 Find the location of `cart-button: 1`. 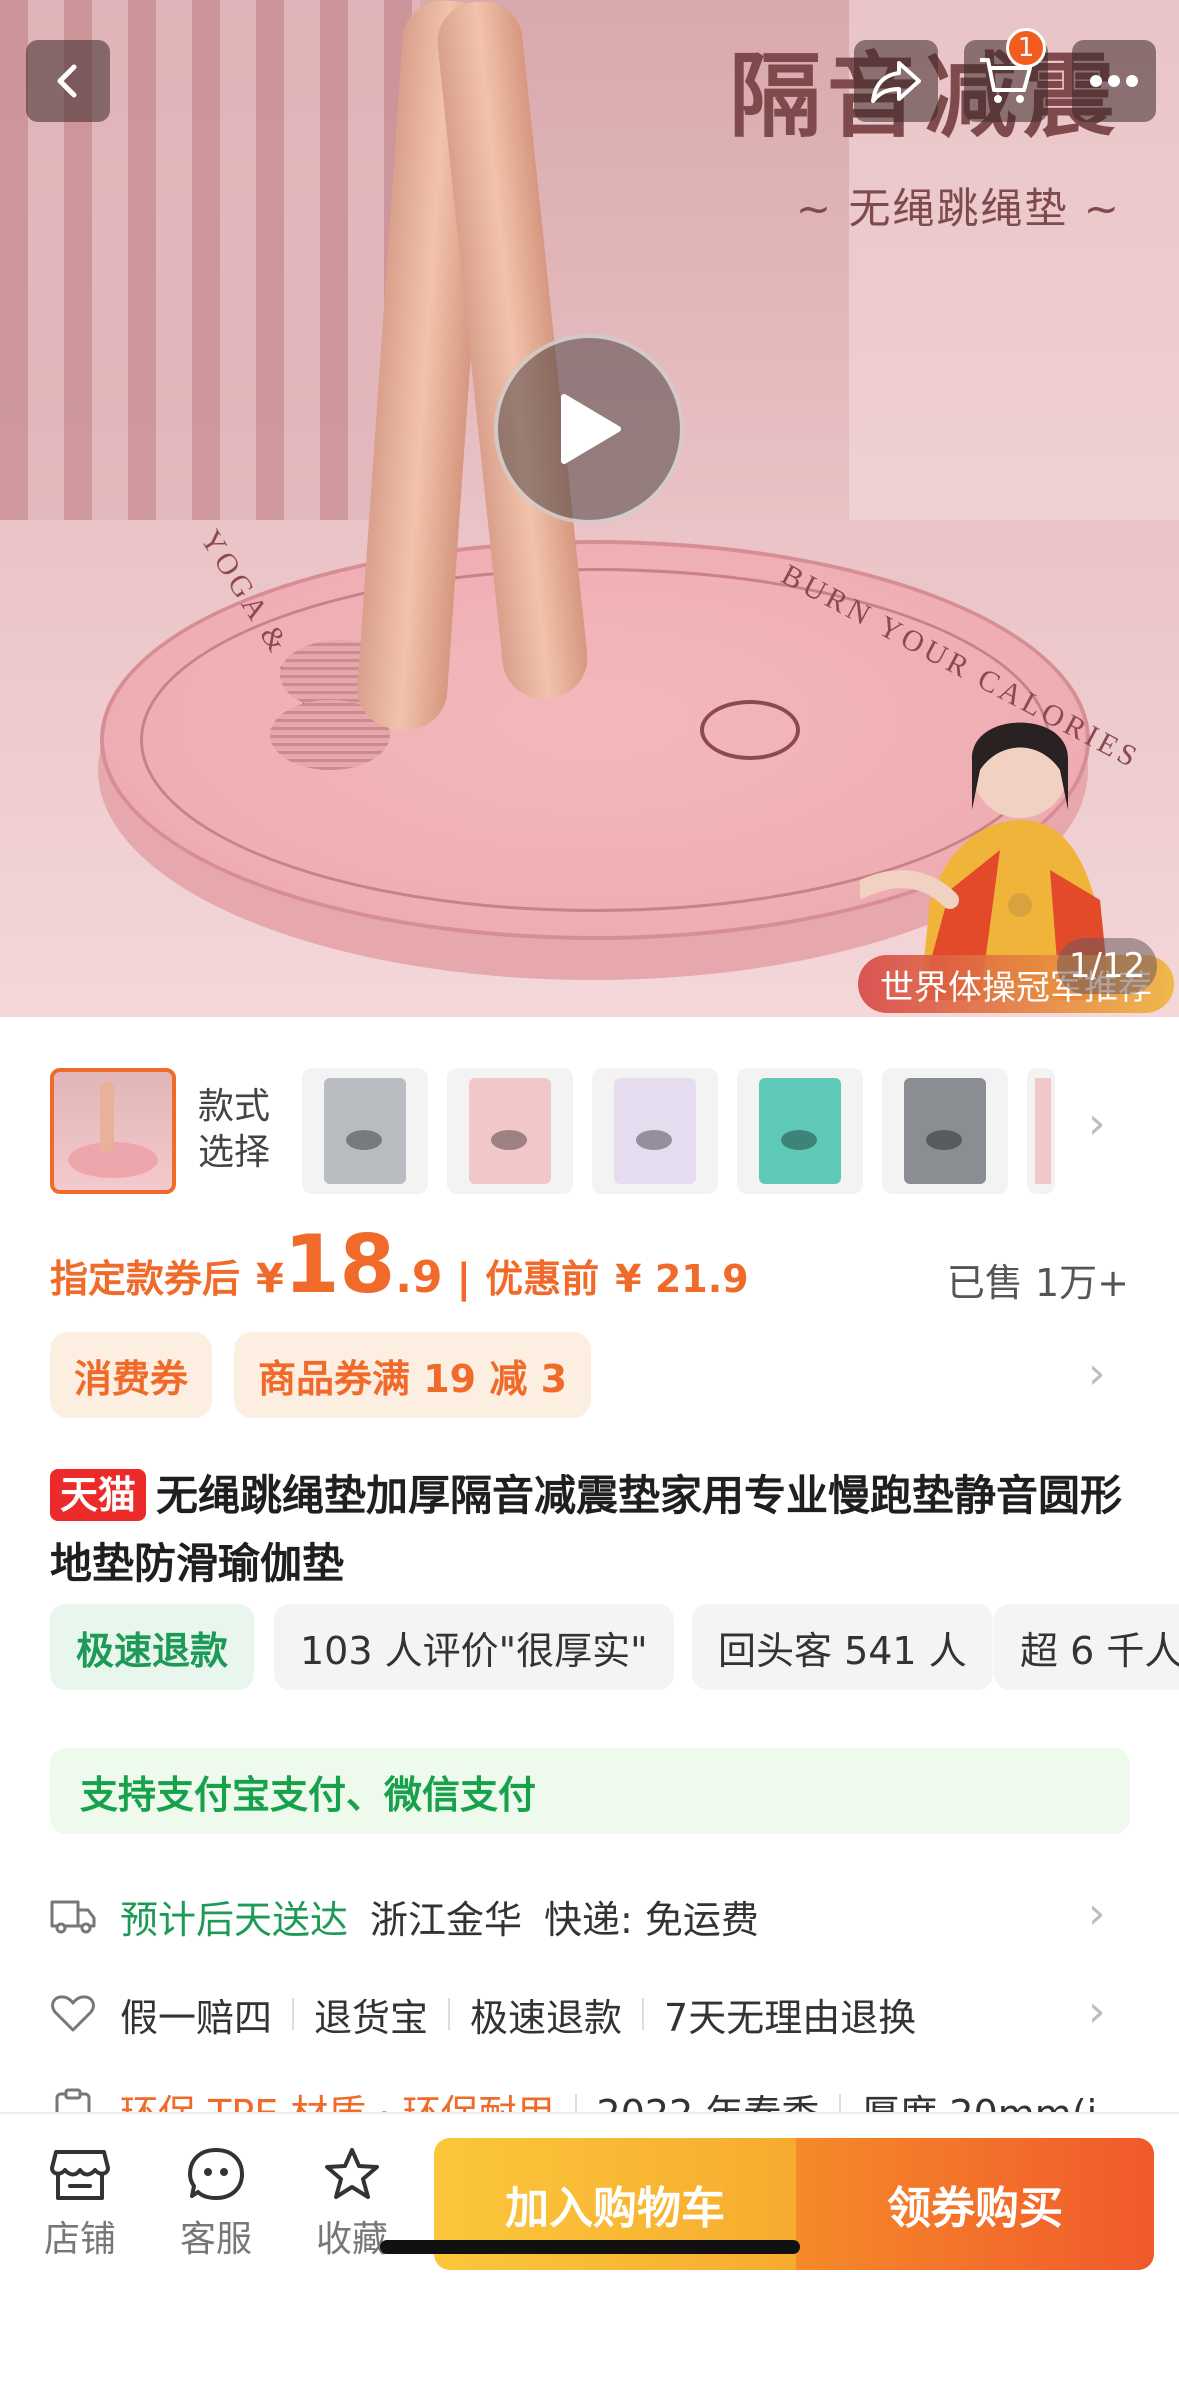

cart-button: 1 is located at coordinates (1006, 75).